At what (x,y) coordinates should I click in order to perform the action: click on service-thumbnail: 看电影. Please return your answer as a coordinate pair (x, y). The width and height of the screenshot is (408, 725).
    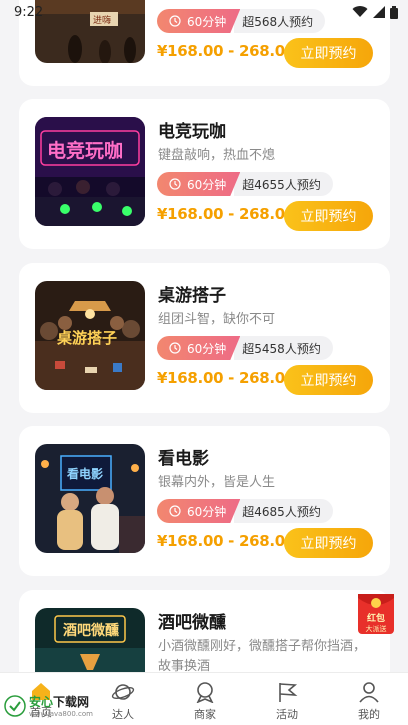
    Looking at the image, I should click on (90, 498).